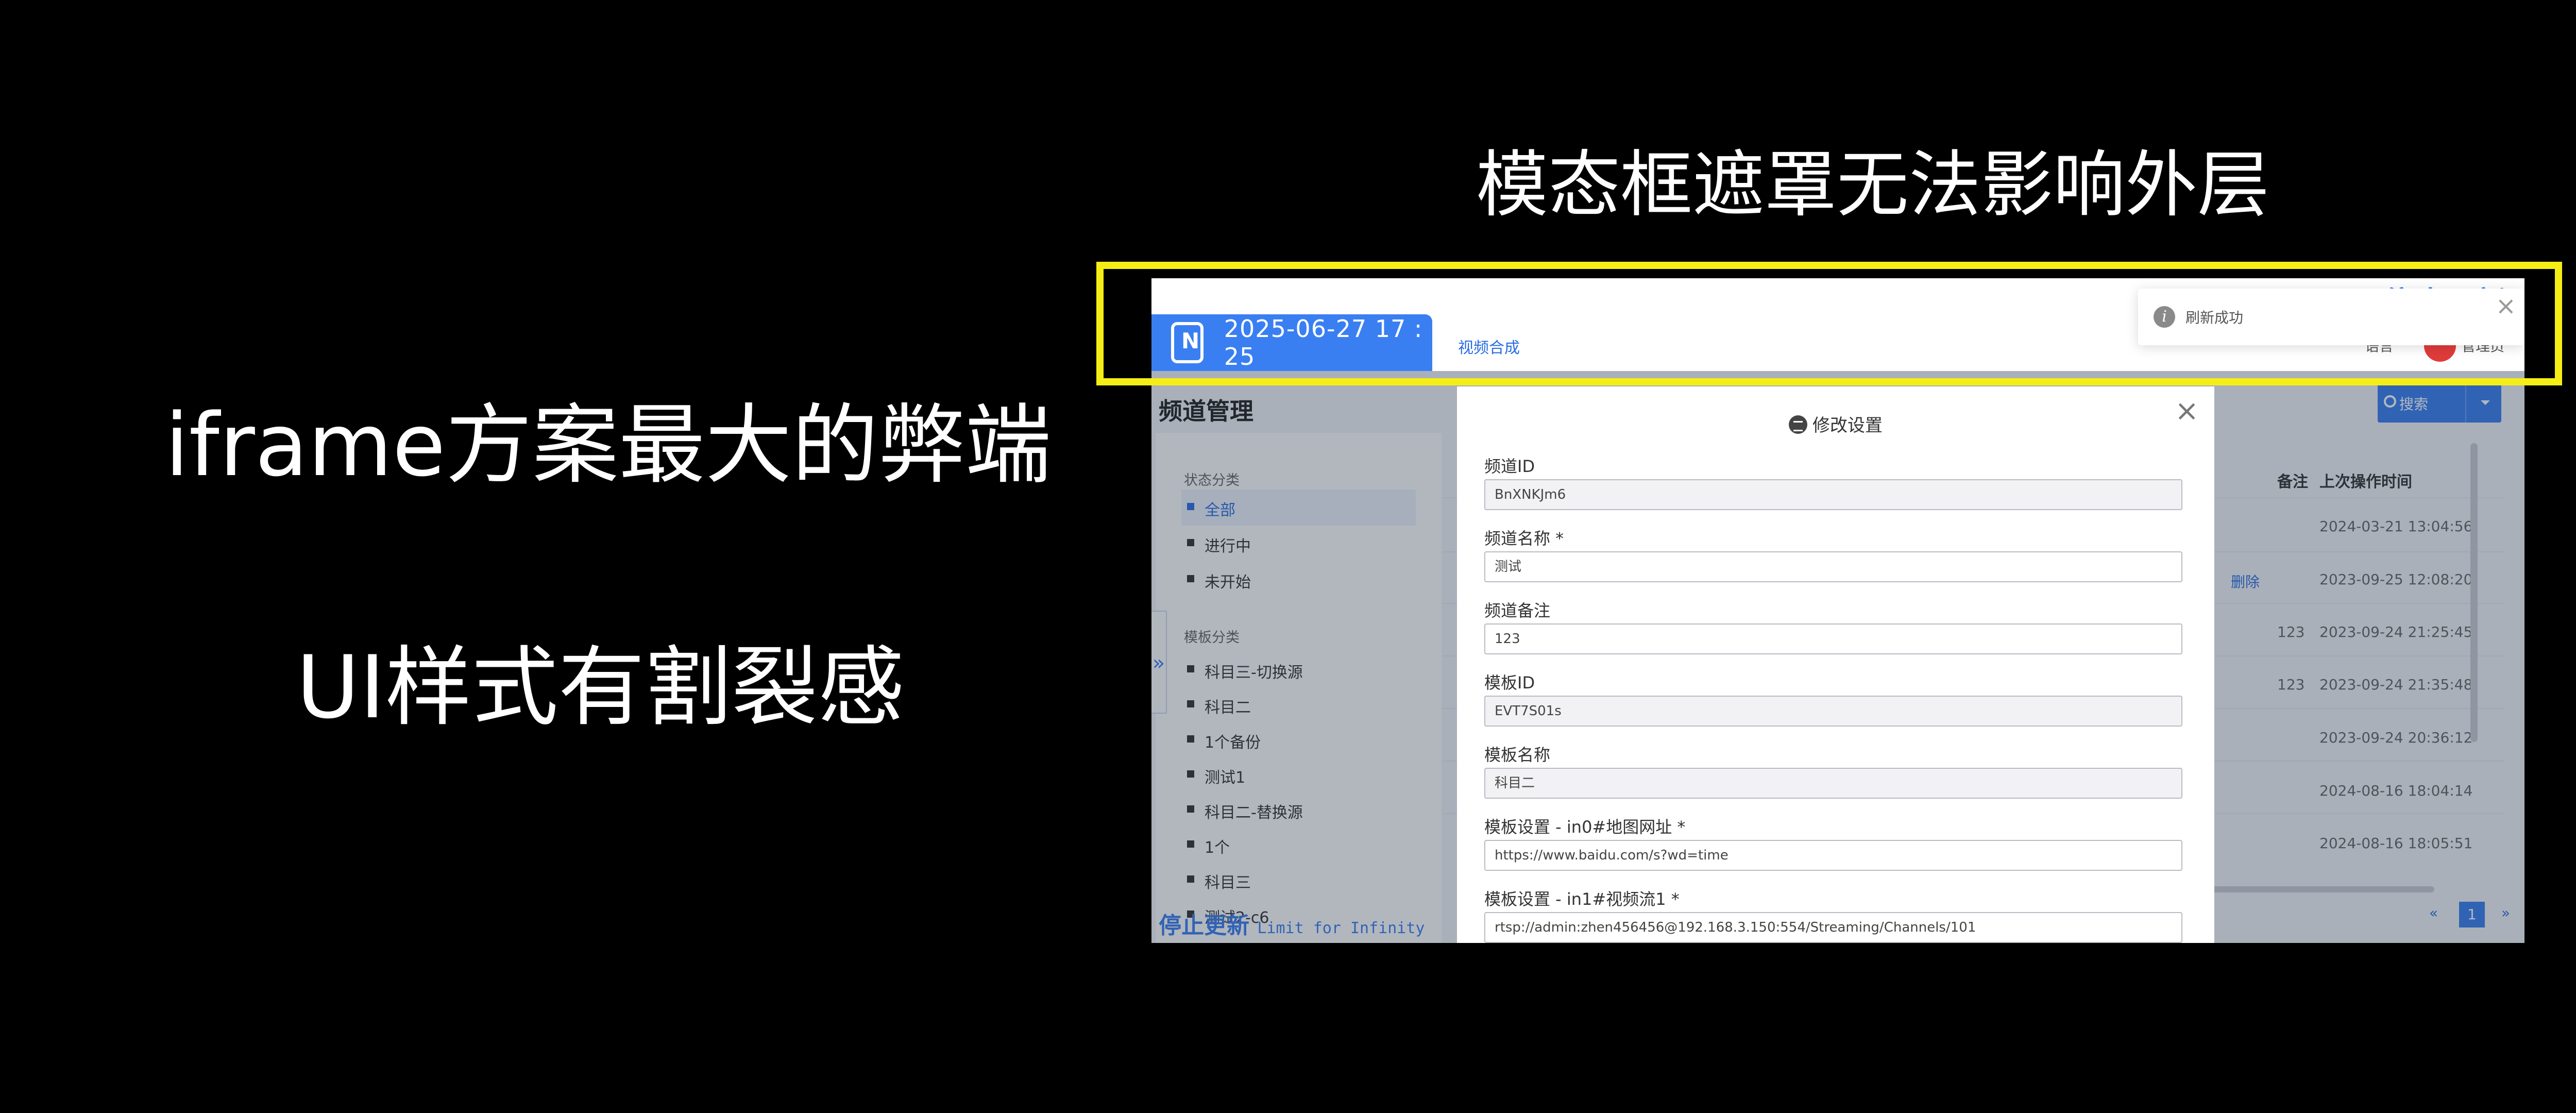  I want to click on field-label-map-url: 模板设置 - in0#地图网址 *, so click(1585, 827).